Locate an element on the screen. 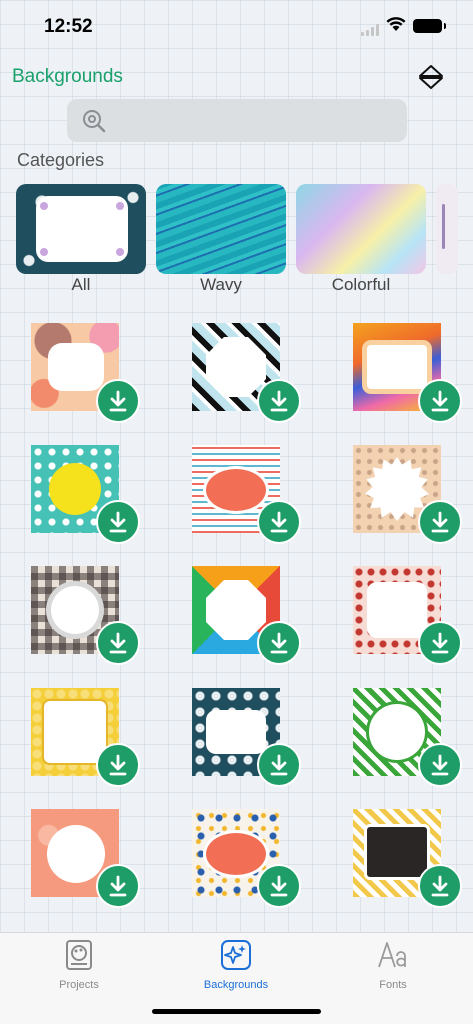 This screenshot has width=473, height=1024. category-label-all: All is located at coordinates (81, 284).